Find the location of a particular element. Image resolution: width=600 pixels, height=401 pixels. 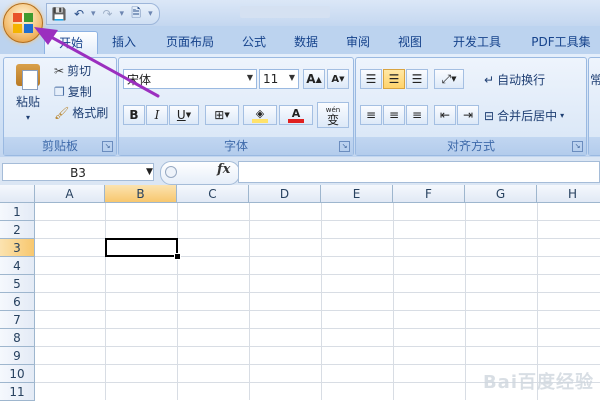

row-header-9: 9 is located at coordinates (17, 356).